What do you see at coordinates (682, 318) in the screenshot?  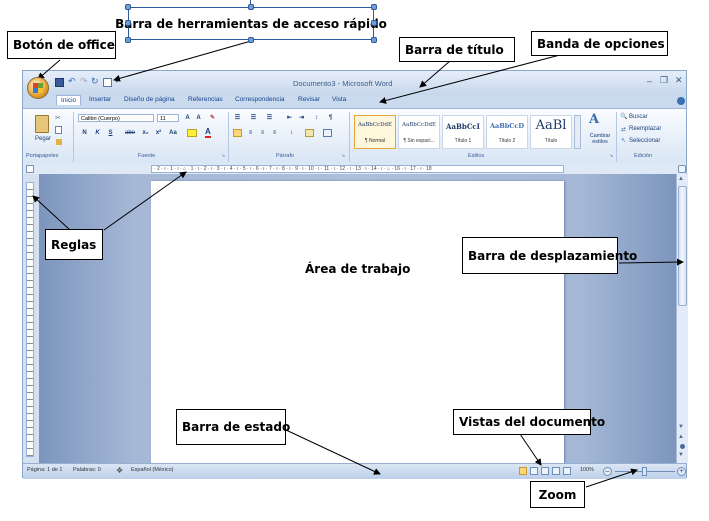 I see `vertical-scrollbar: ▲ ▼ ▲ ▼` at bounding box center [682, 318].